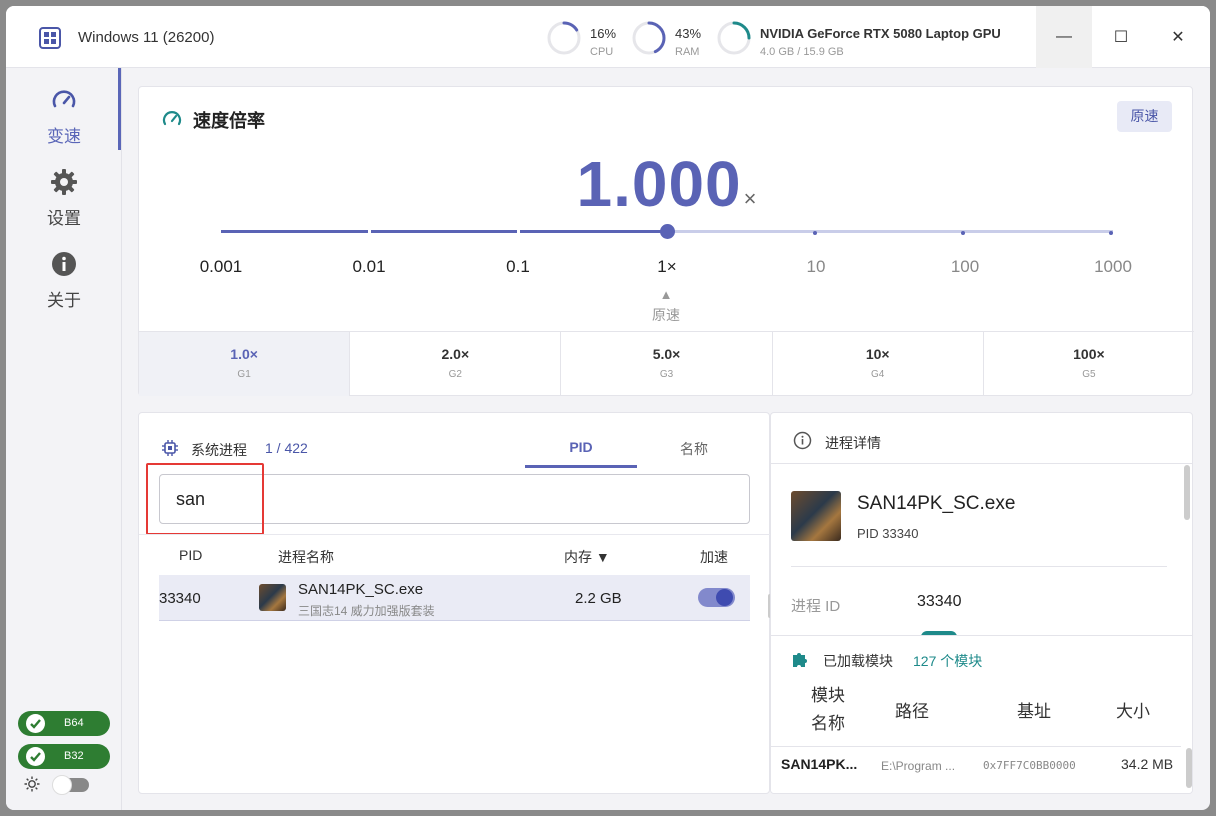  I want to click on puzzle-icon, so click(800, 660).